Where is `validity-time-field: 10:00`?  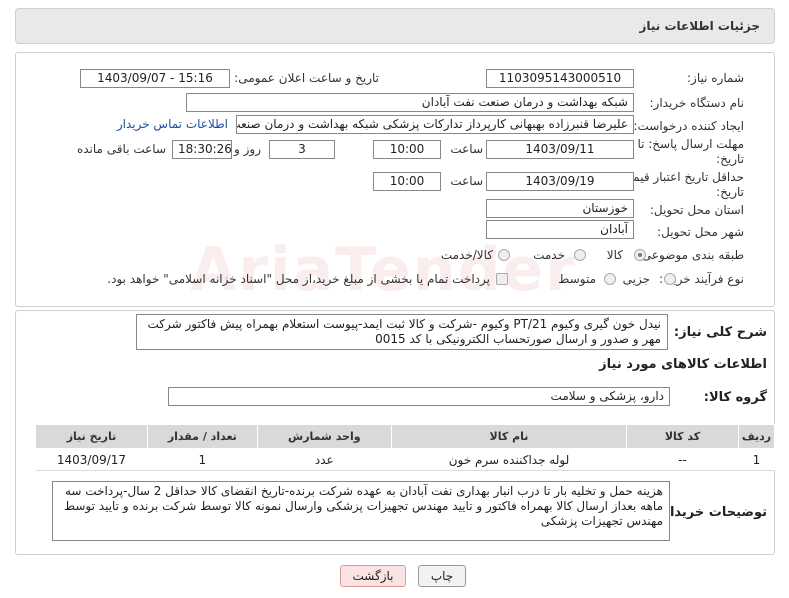
validity-time-field: 10:00 is located at coordinates (407, 181).